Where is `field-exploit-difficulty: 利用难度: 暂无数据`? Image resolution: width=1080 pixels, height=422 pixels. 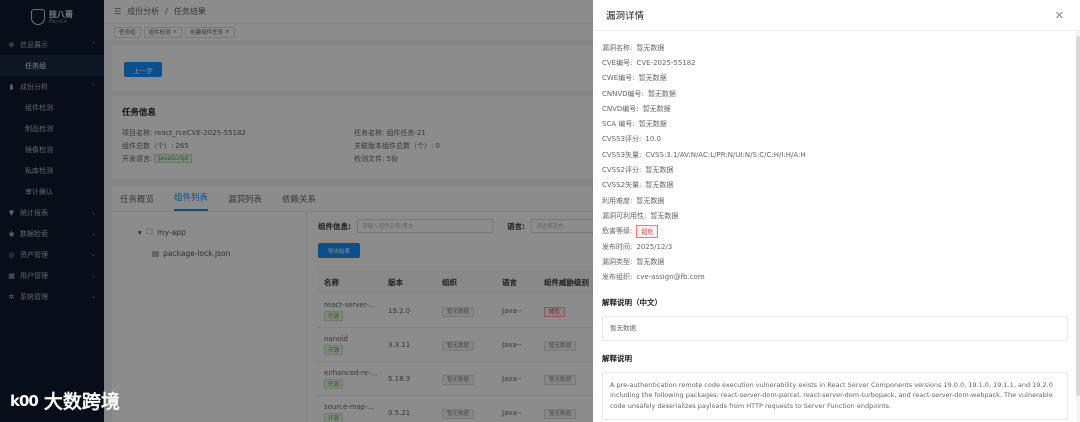 field-exploit-difficulty: 利用难度: 暂无数据 is located at coordinates (633, 200).